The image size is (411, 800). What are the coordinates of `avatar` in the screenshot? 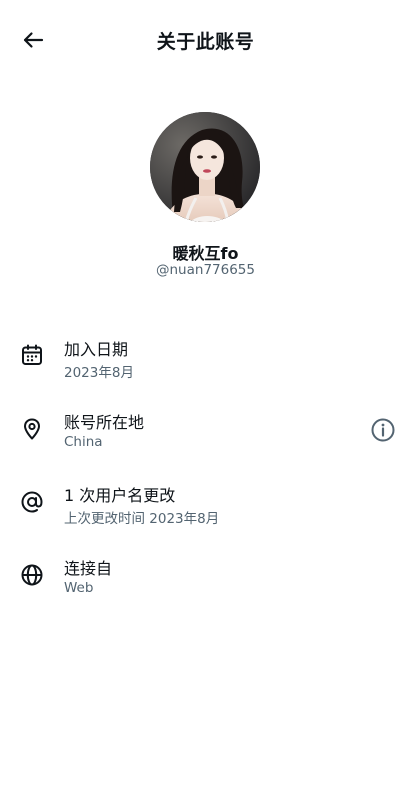 It's located at (205, 167).